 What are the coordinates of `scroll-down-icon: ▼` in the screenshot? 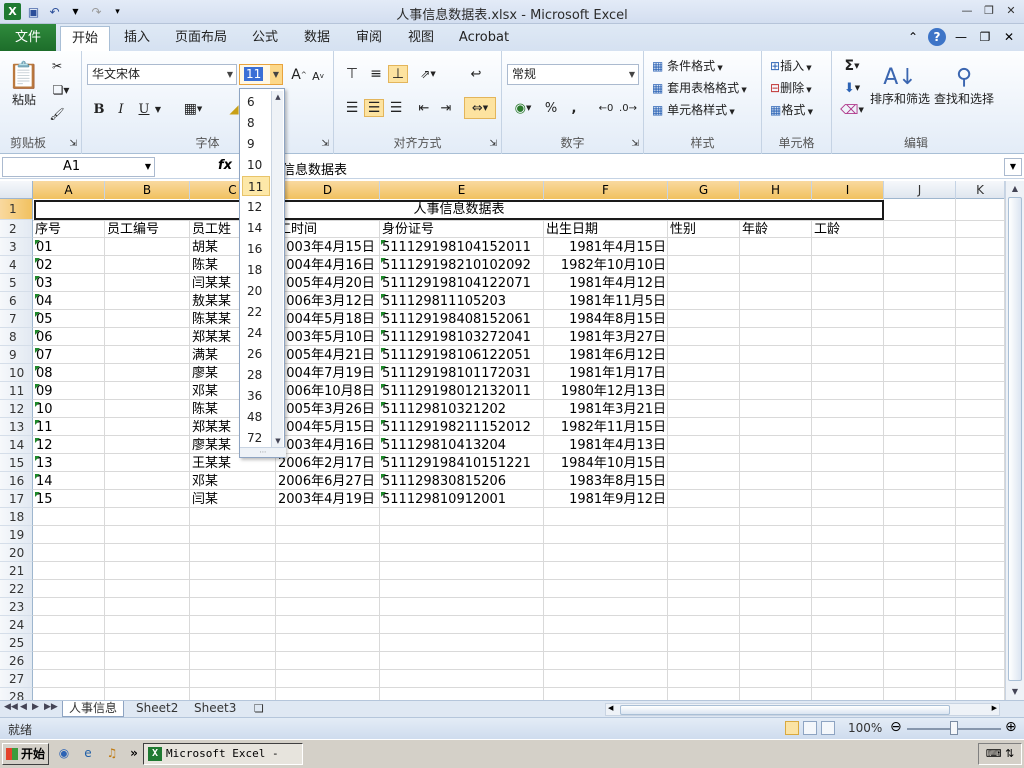 It's located at (278, 441).